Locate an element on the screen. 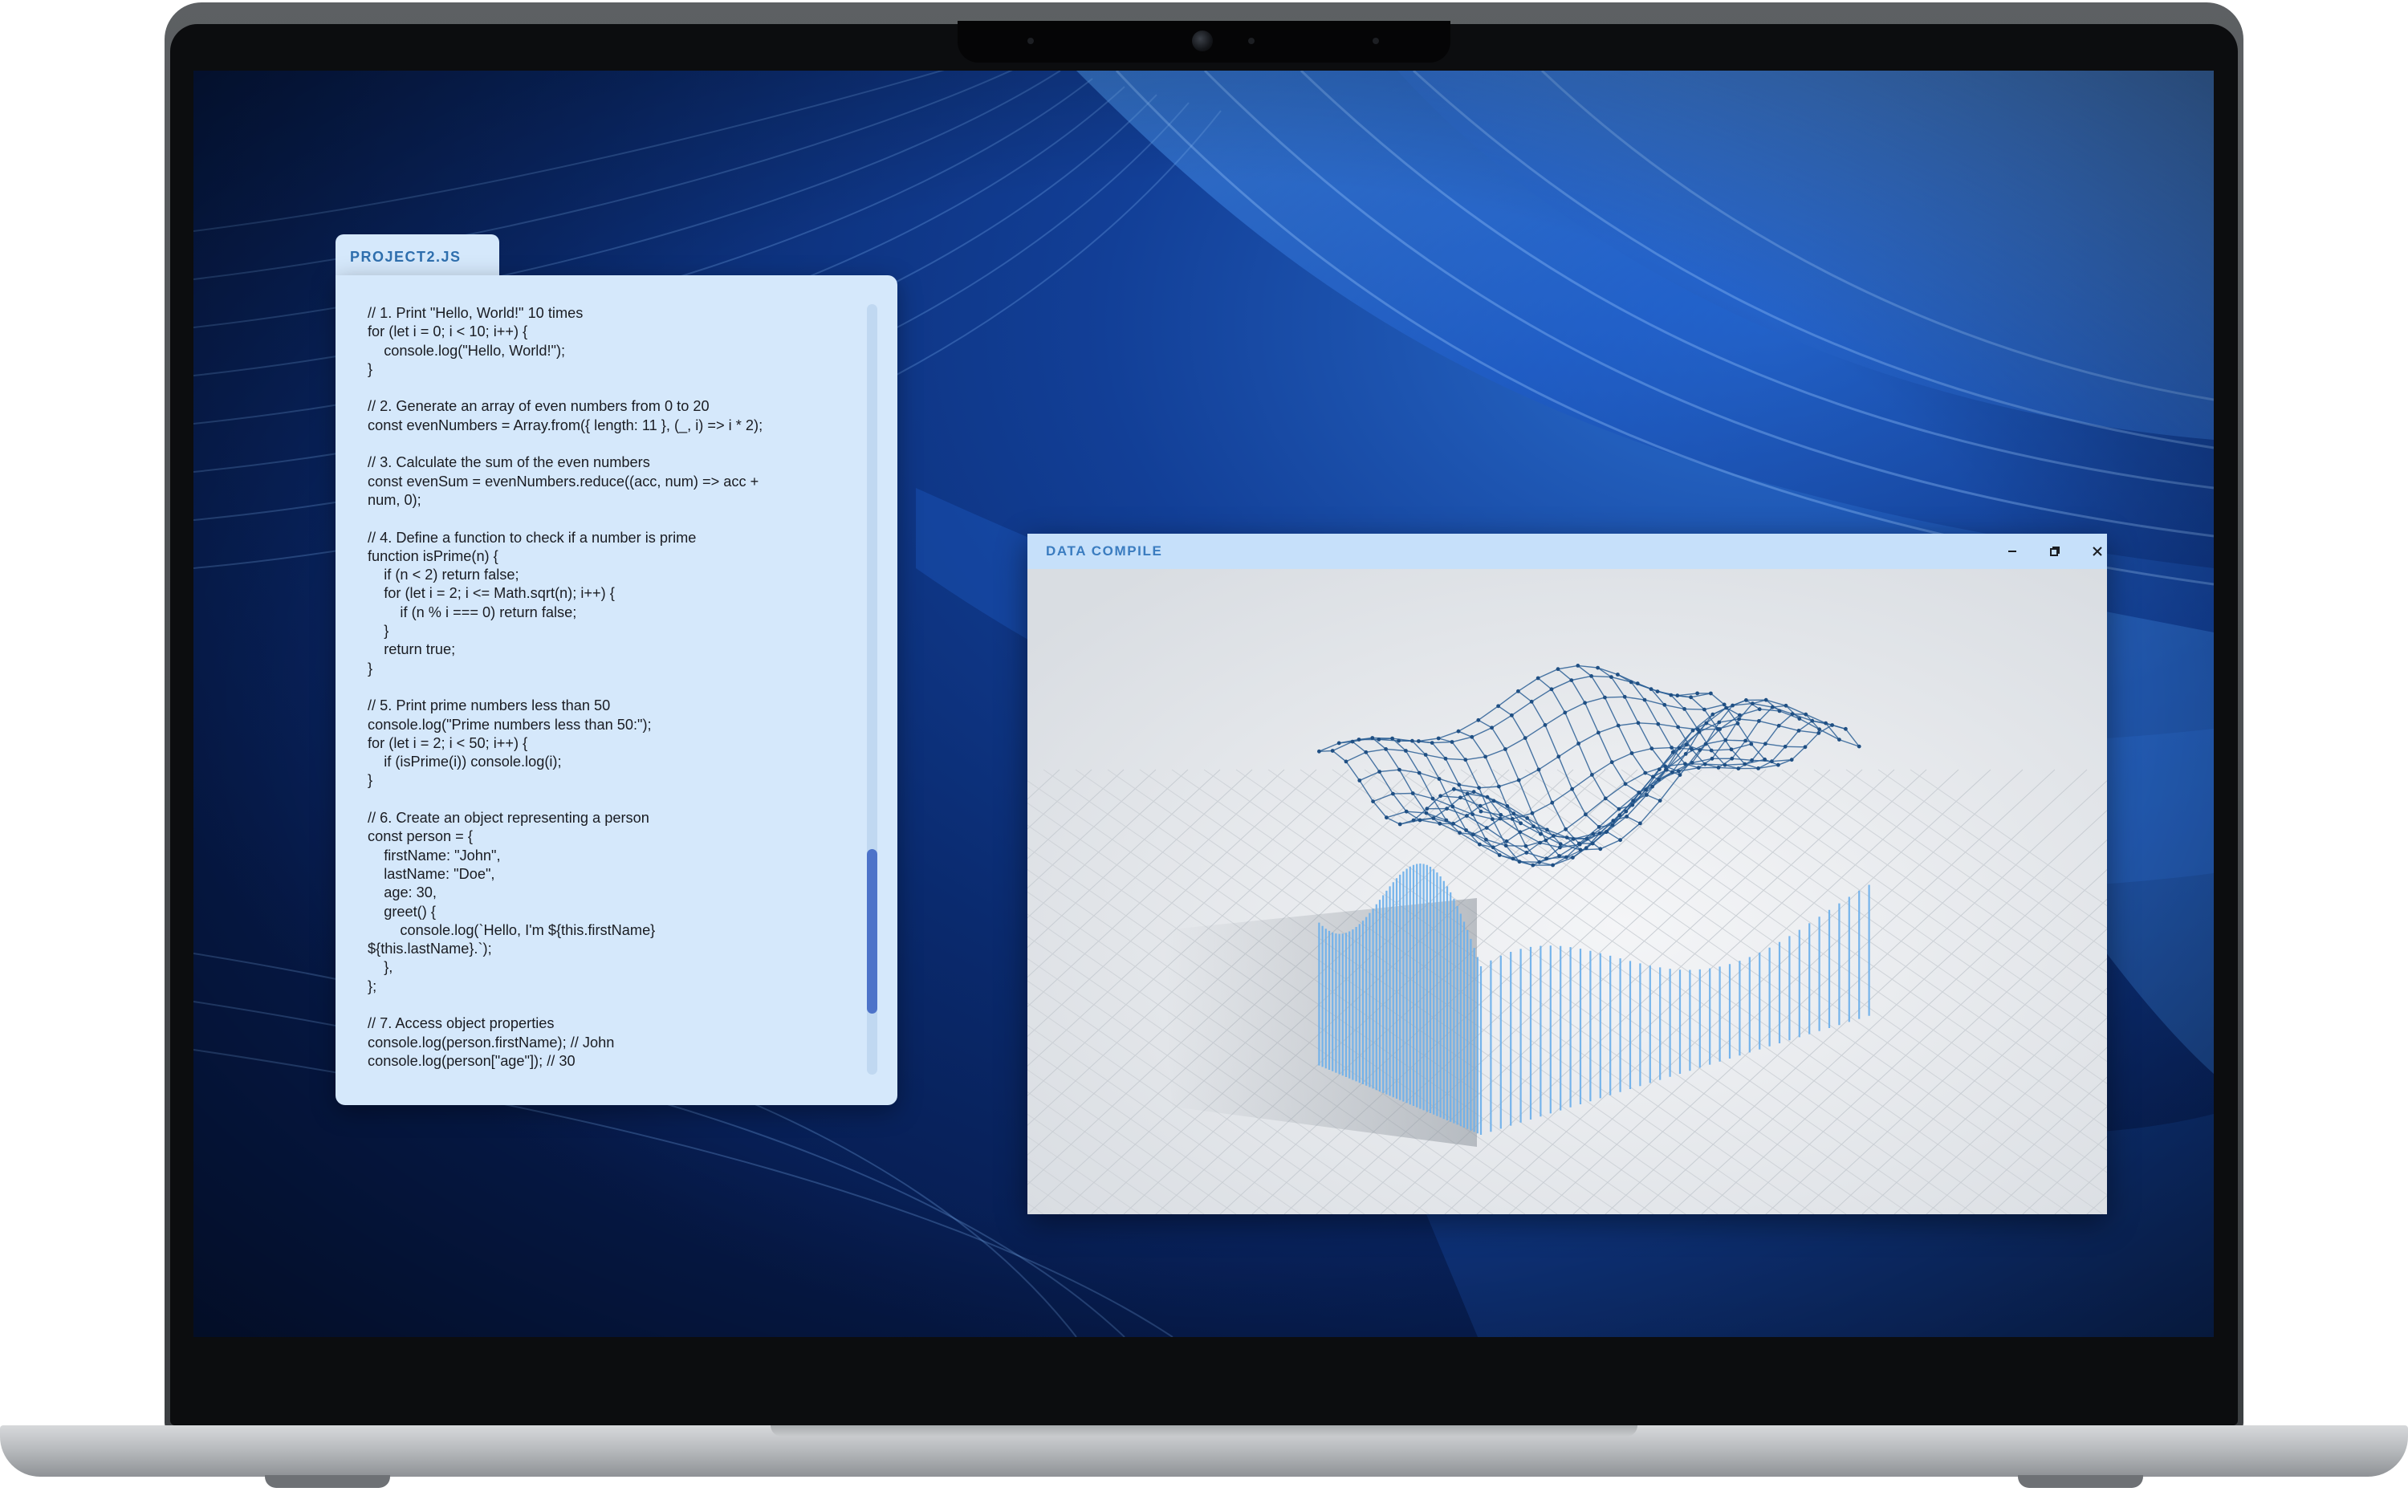 The height and width of the screenshot is (1512, 2408). scrollbar-thumb is located at coordinates (872, 931).